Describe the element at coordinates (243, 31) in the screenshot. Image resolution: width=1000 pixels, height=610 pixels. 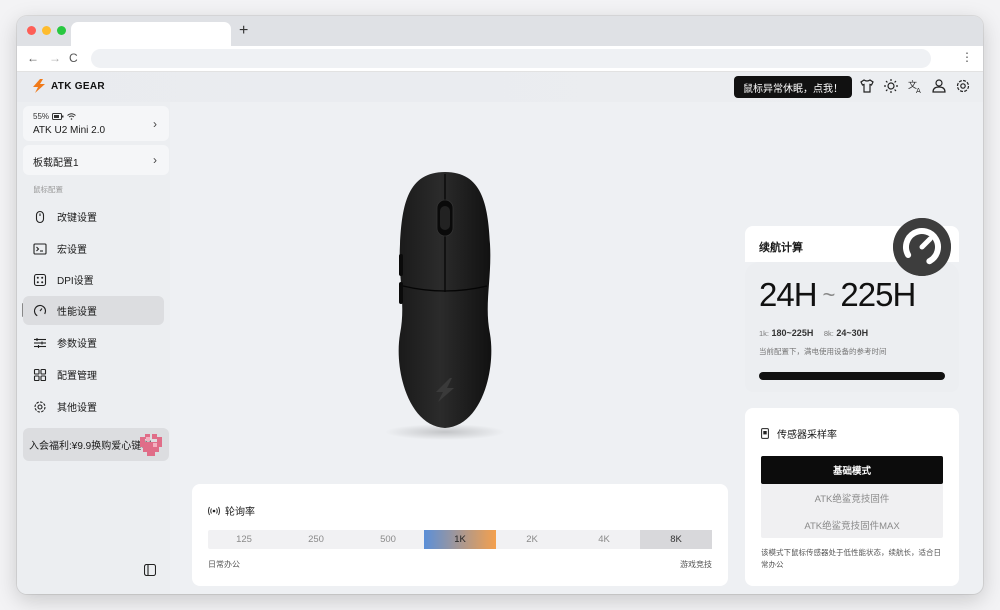
I see `new-tab-plus-icon: +` at that location.